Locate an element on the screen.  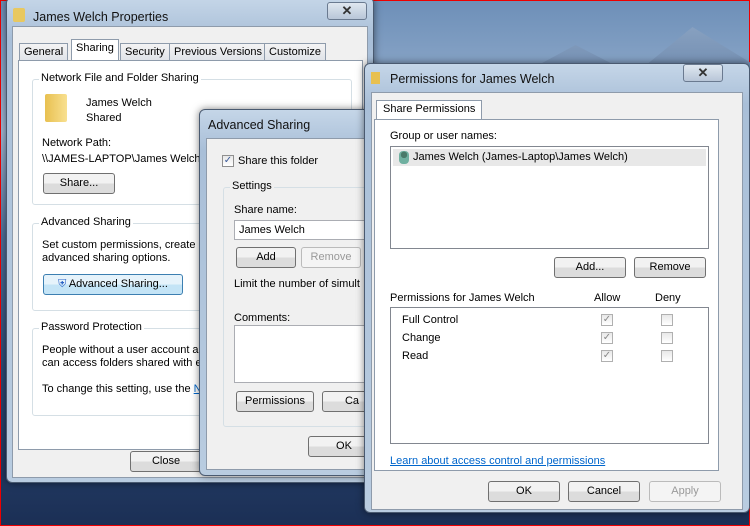
tab-sharing: Sharing is located at coordinates (95, 49).